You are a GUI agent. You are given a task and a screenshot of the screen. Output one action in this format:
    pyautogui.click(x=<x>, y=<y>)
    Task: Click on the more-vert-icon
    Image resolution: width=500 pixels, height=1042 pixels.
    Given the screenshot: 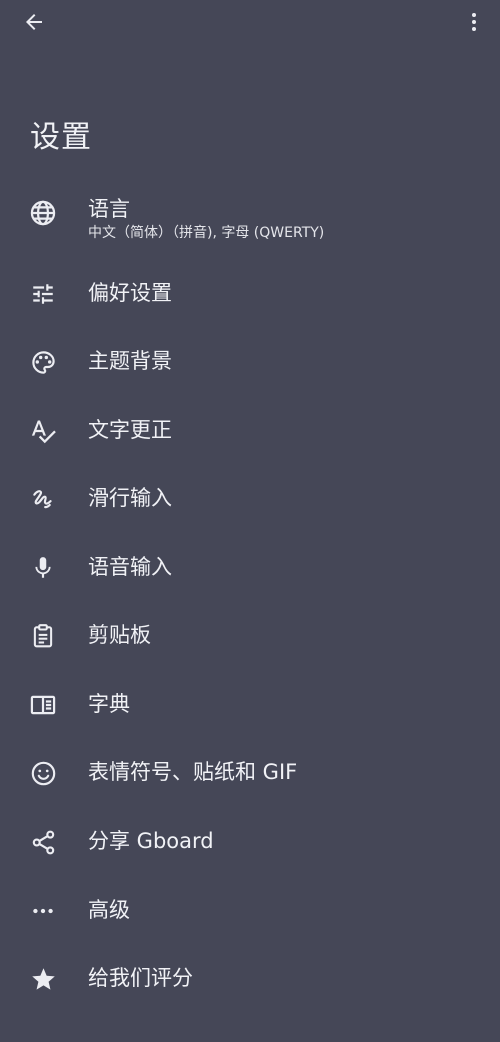 What is the action you would take?
    pyautogui.click(x=474, y=22)
    